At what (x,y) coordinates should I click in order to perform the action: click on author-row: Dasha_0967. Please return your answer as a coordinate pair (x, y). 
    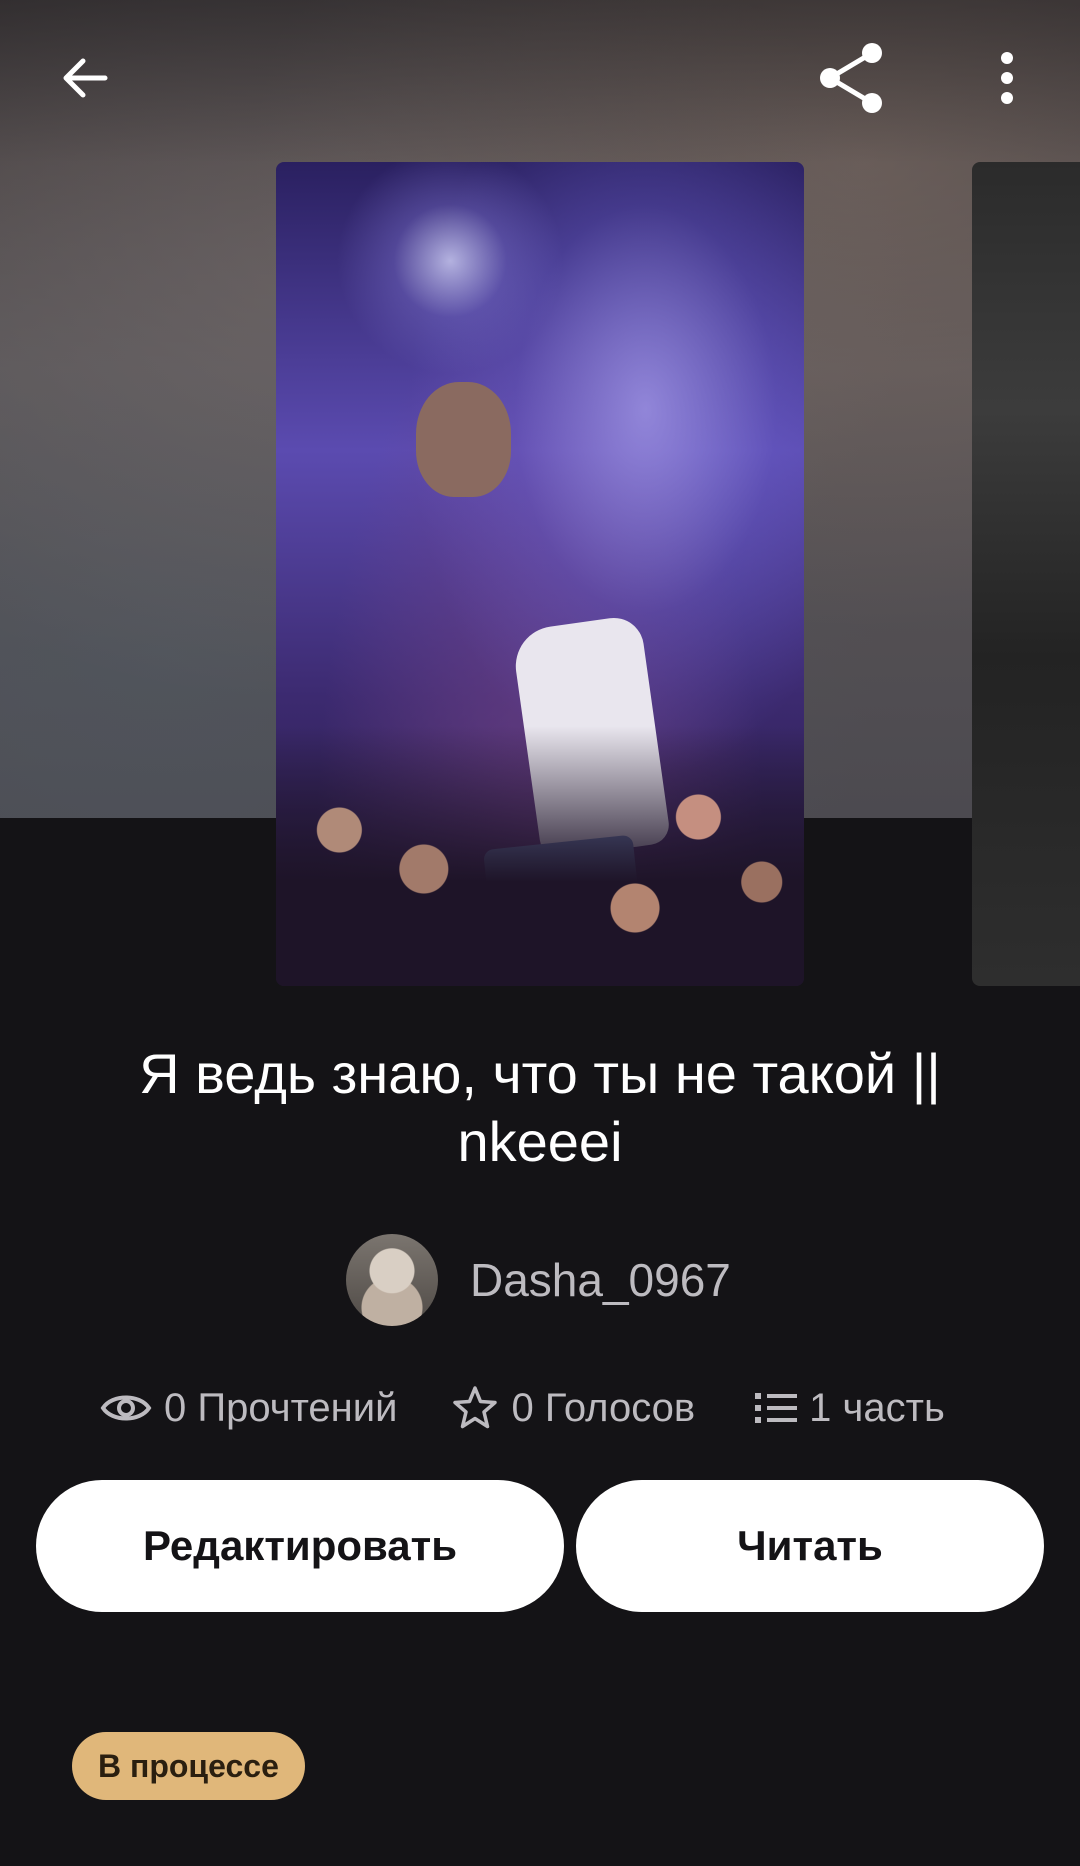
    Looking at the image, I should click on (538, 1280).